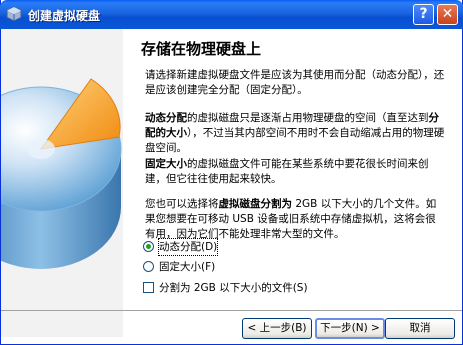 This screenshot has height=345, width=463. What do you see at coordinates (350, 328) in the screenshot?
I see `next-button: 下一步(N) >` at bounding box center [350, 328].